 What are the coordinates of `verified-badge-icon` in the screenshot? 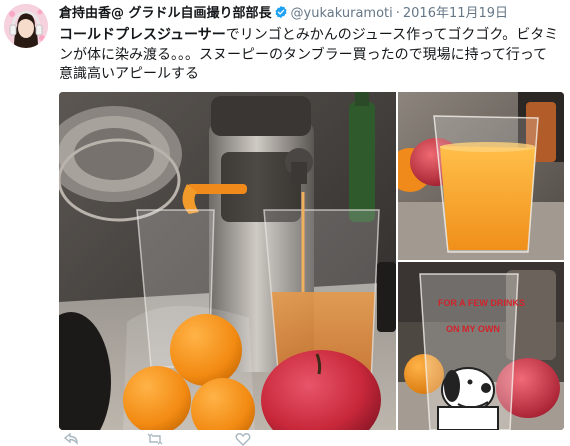 It's located at (281, 12).